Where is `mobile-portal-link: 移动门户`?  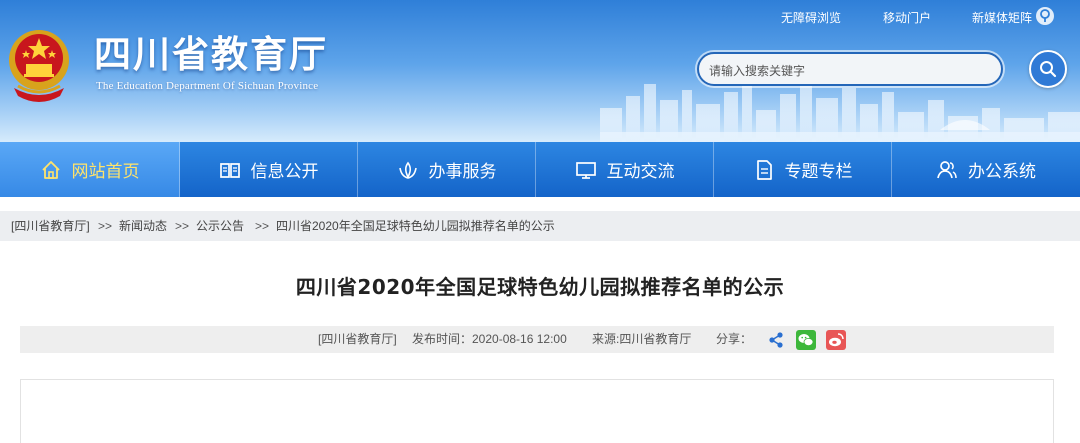 mobile-portal-link: 移动门户 is located at coordinates (907, 17).